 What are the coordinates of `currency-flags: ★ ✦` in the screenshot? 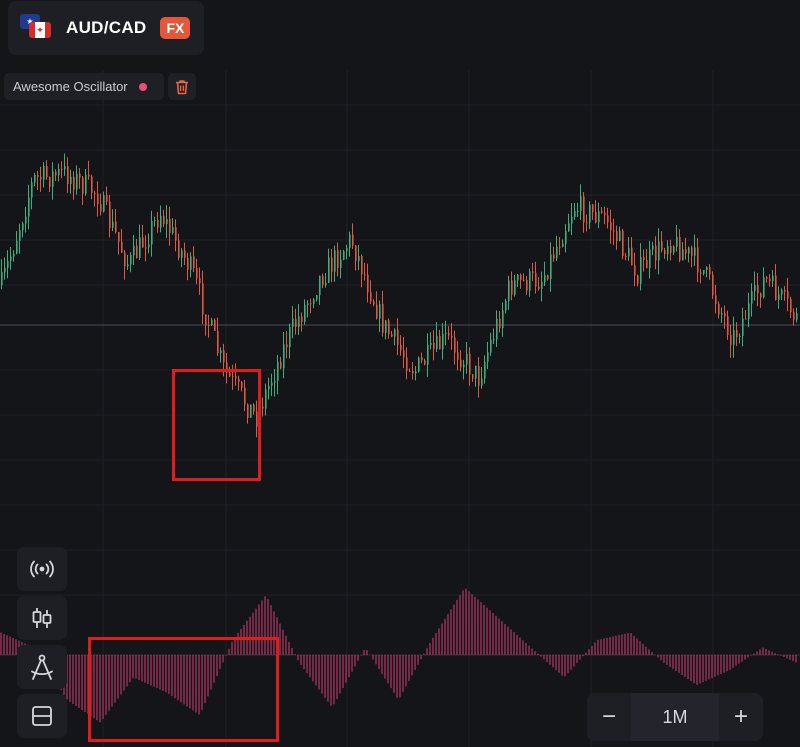 It's located at (36, 28).